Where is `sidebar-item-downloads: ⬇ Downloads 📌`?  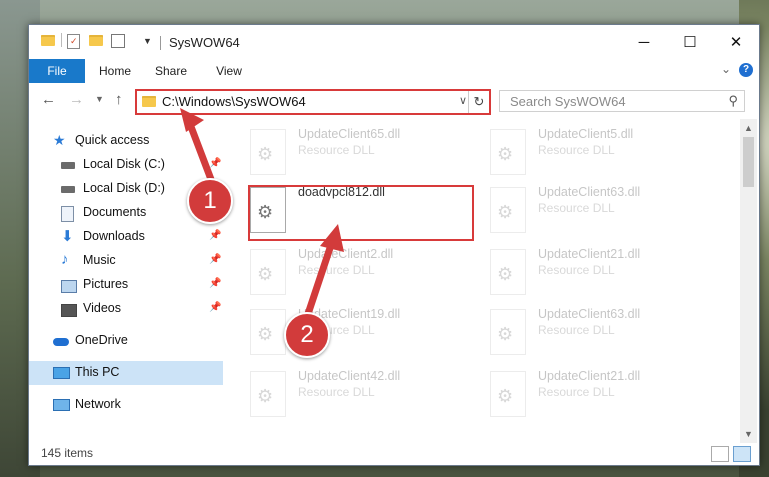
sidebar-item-downloads: ⬇ Downloads 📌 is located at coordinates (126, 237).